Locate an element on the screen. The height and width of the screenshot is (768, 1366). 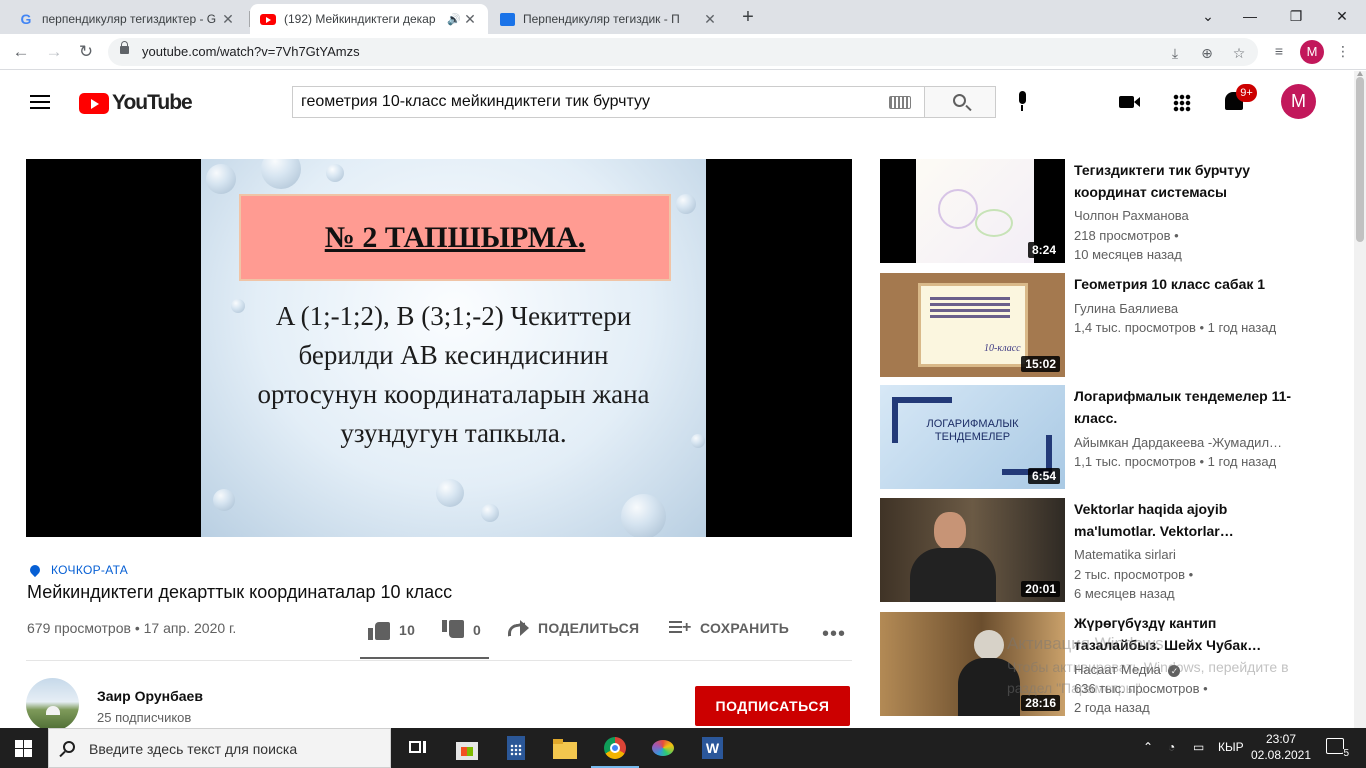
share-button: ПОДЕЛИТЬСЯ is located at coordinates (573, 628).